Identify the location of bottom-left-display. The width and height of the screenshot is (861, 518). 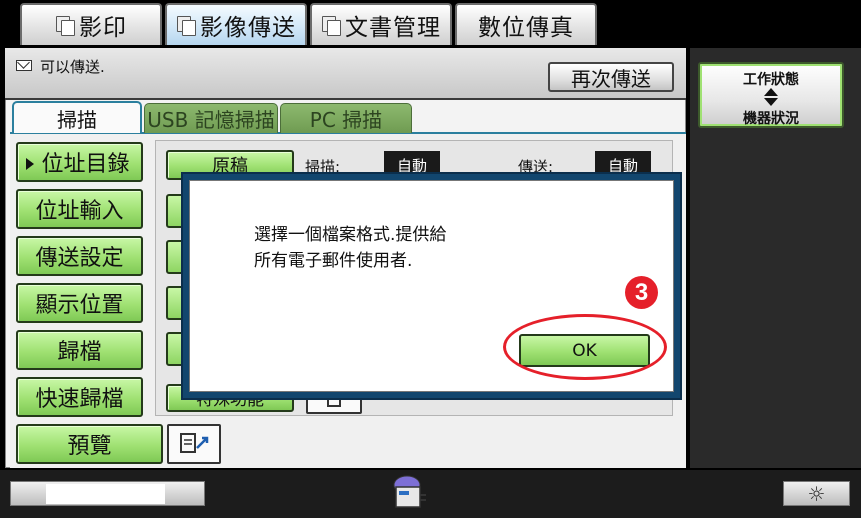
(105, 494).